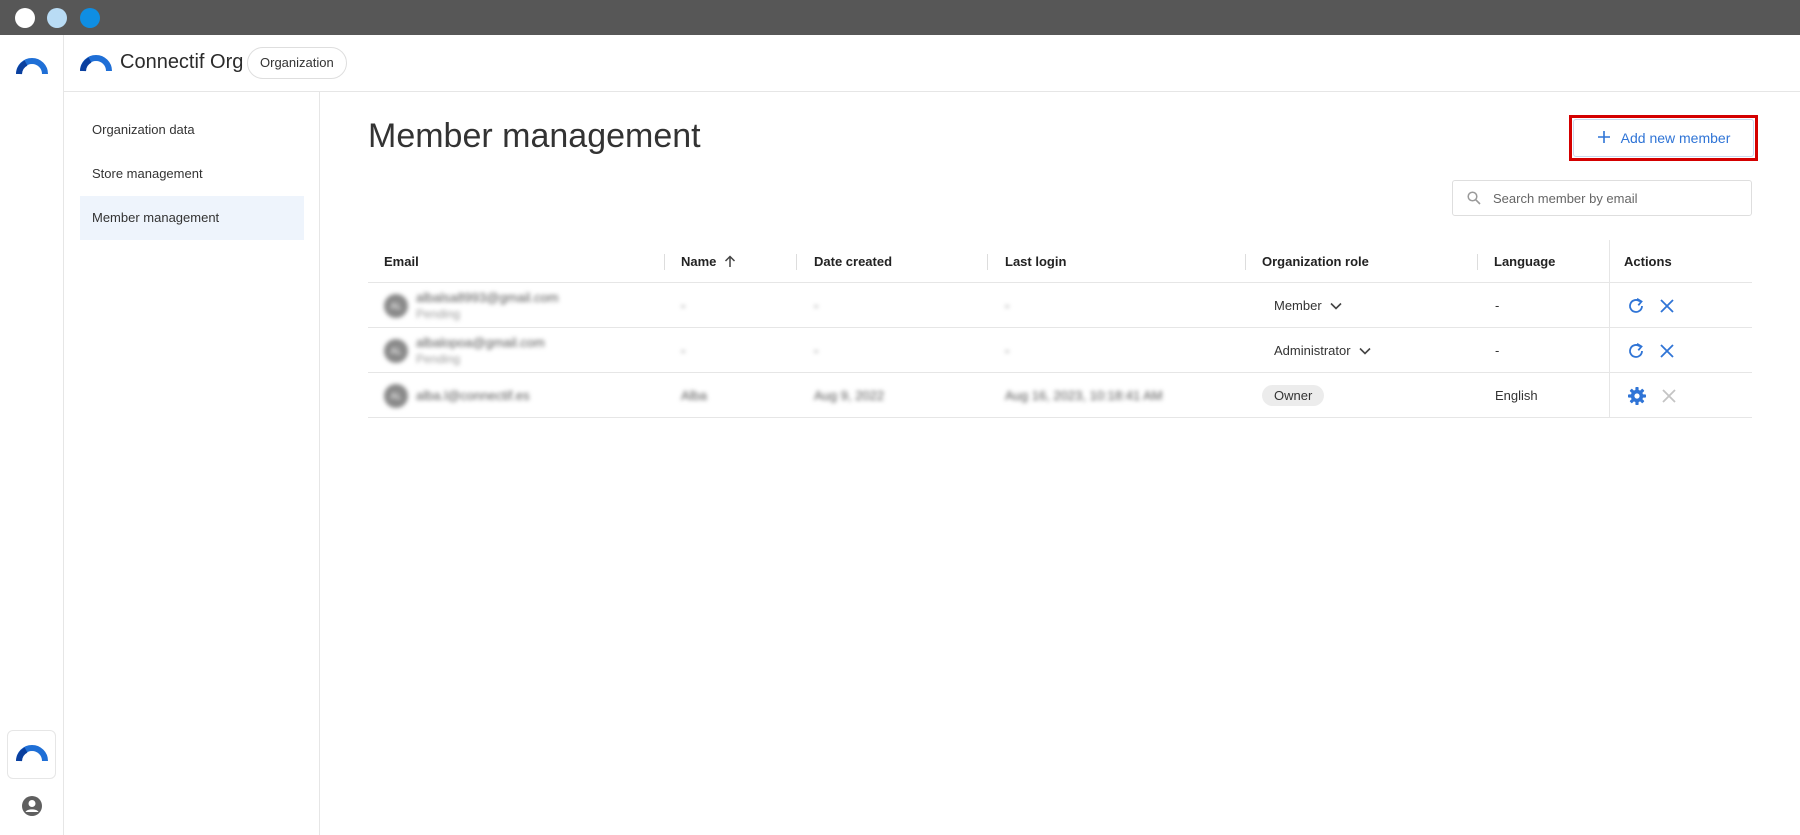 This screenshot has width=1800, height=835. What do you see at coordinates (1637, 396) in the screenshot?
I see `member-settings-gear-icon` at bounding box center [1637, 396].